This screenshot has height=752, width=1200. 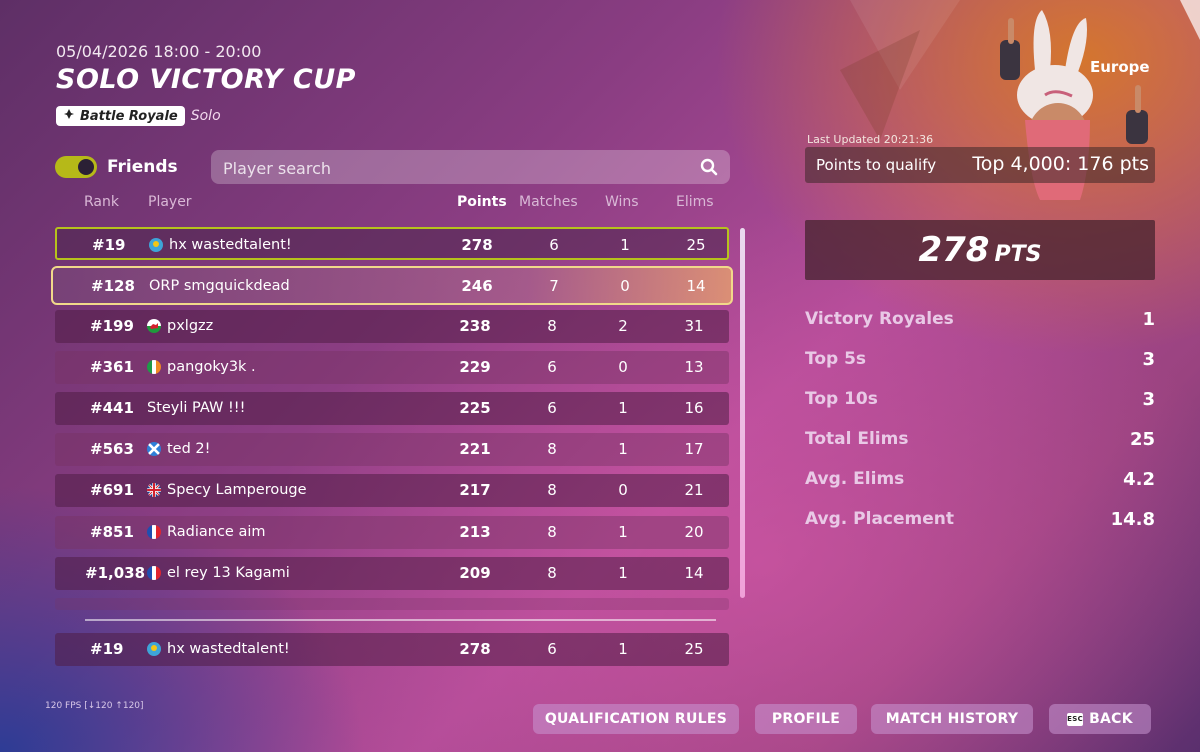 What do you see at coordinates (154, 449) in the screenshot?
I see `flag-scotland-icon` at bounding box center [154, 449].